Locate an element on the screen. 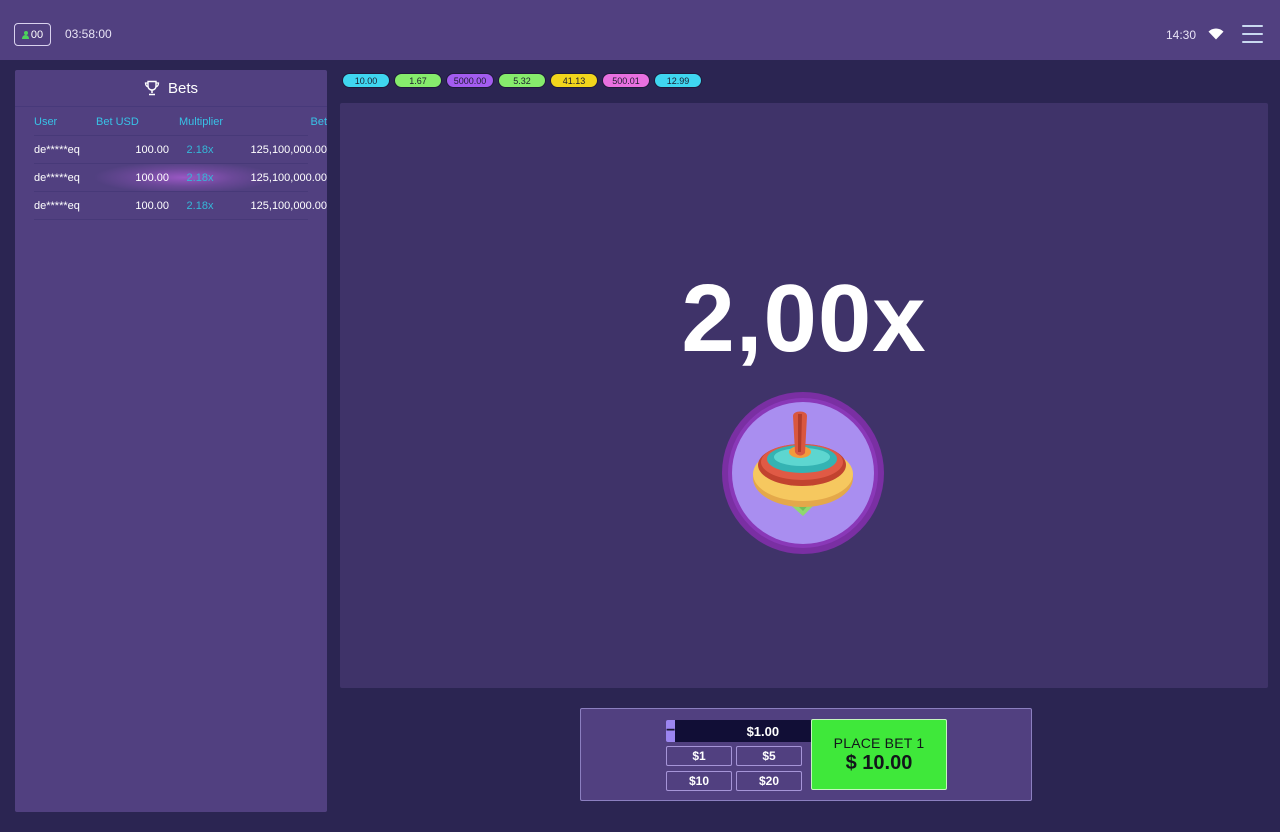 This screenshot has width=1280, height=832. place-bet-label: PLACE BET 1 is located at coordinates (879, 742).